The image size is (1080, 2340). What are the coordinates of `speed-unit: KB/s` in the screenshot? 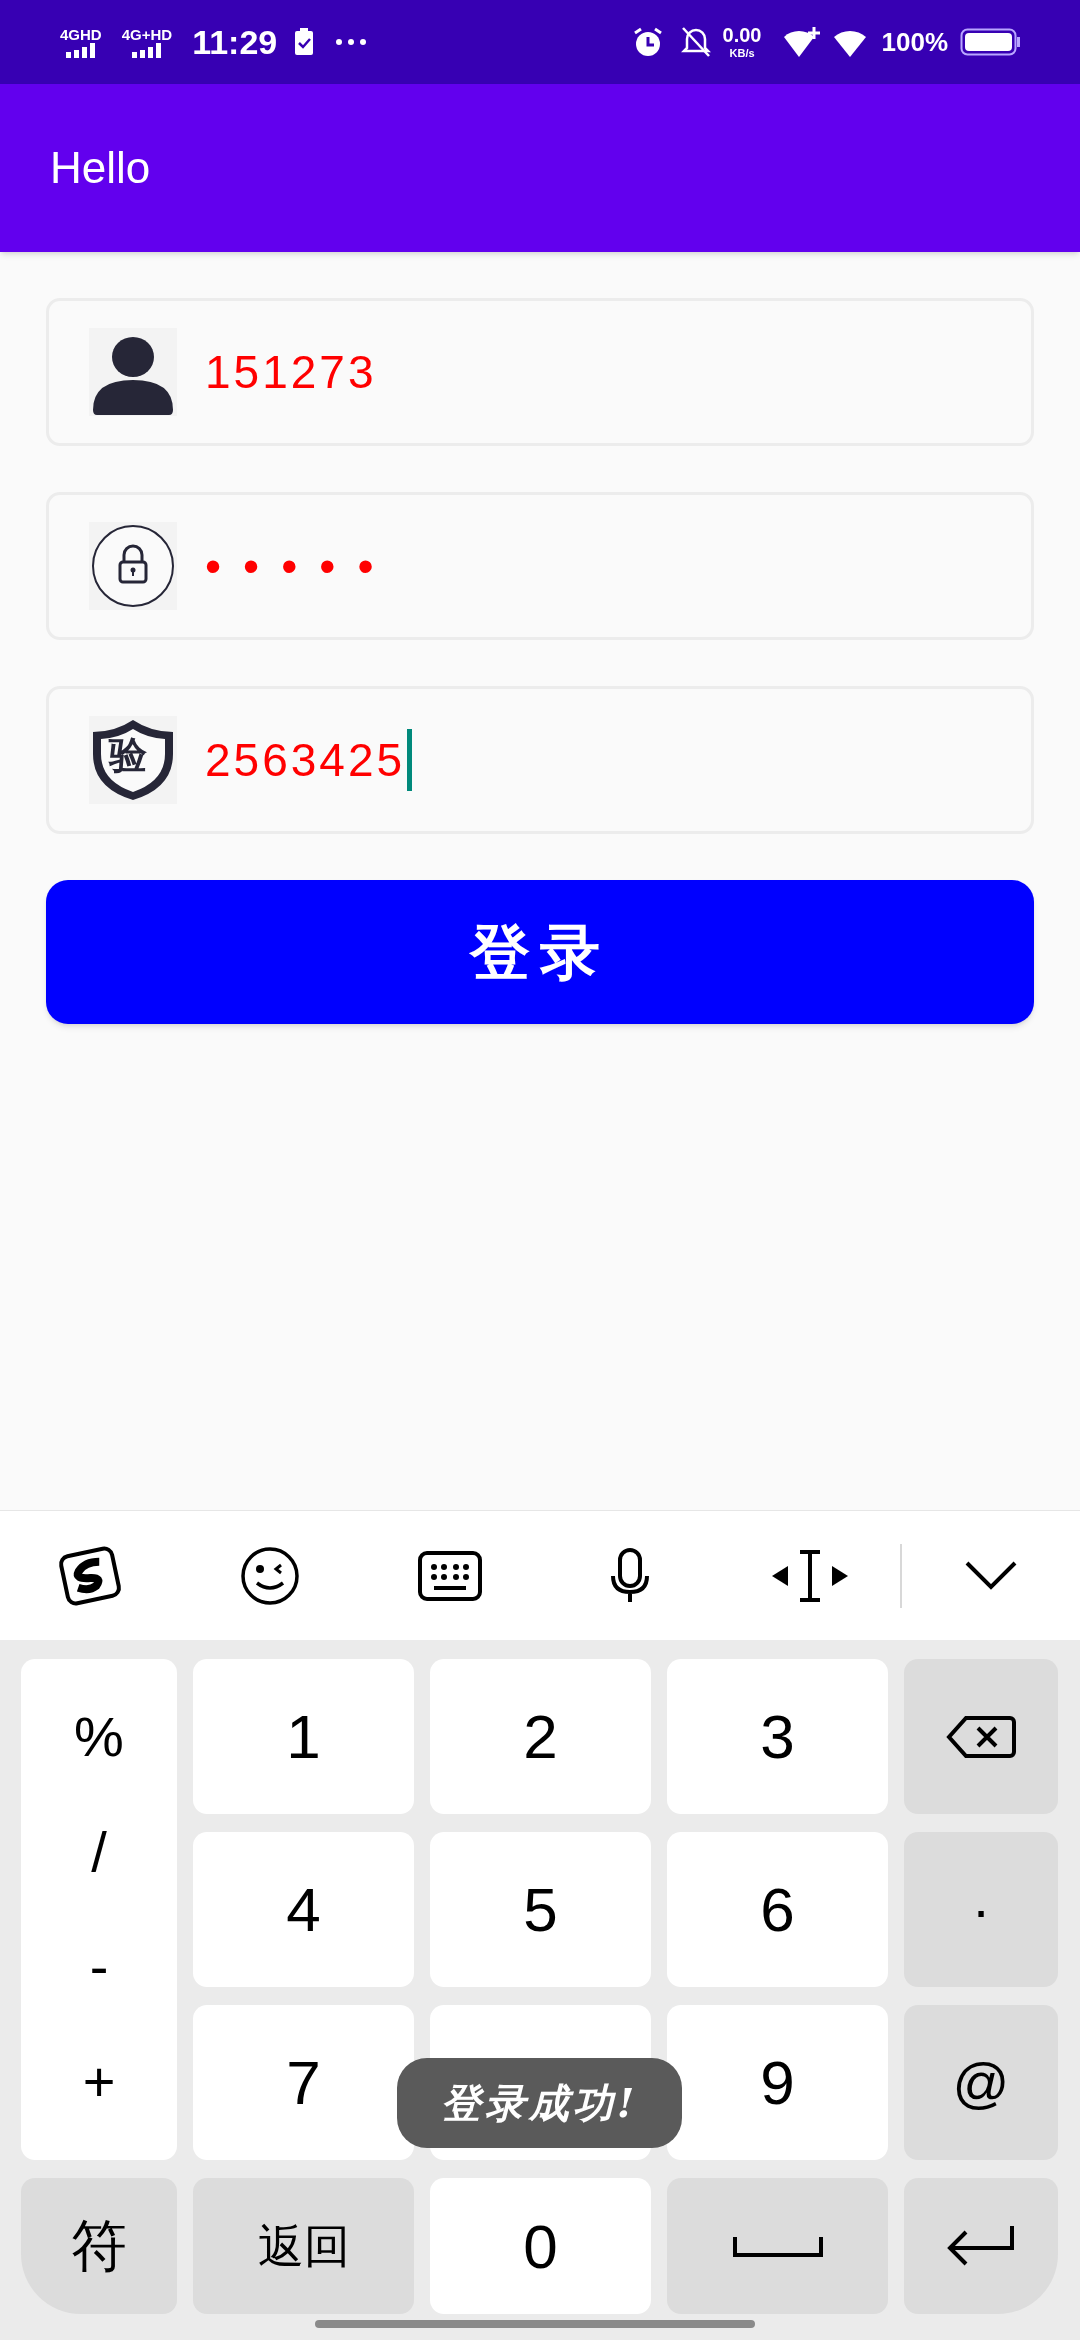 It's located at (742, 53).